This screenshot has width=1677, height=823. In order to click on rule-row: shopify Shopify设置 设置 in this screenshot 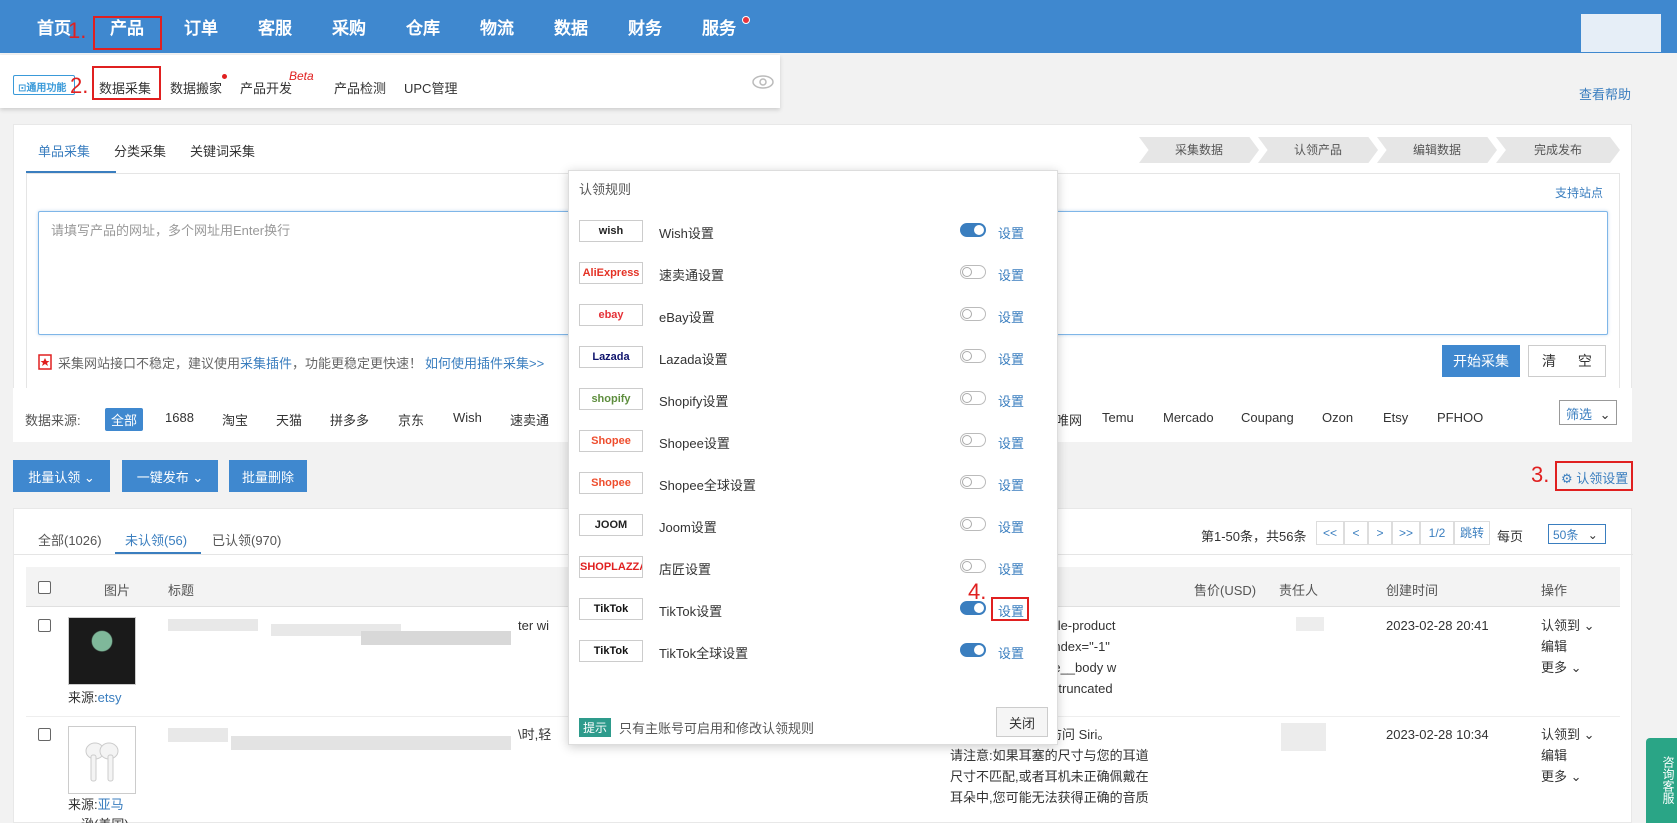, I will do `click(814, 400)`.